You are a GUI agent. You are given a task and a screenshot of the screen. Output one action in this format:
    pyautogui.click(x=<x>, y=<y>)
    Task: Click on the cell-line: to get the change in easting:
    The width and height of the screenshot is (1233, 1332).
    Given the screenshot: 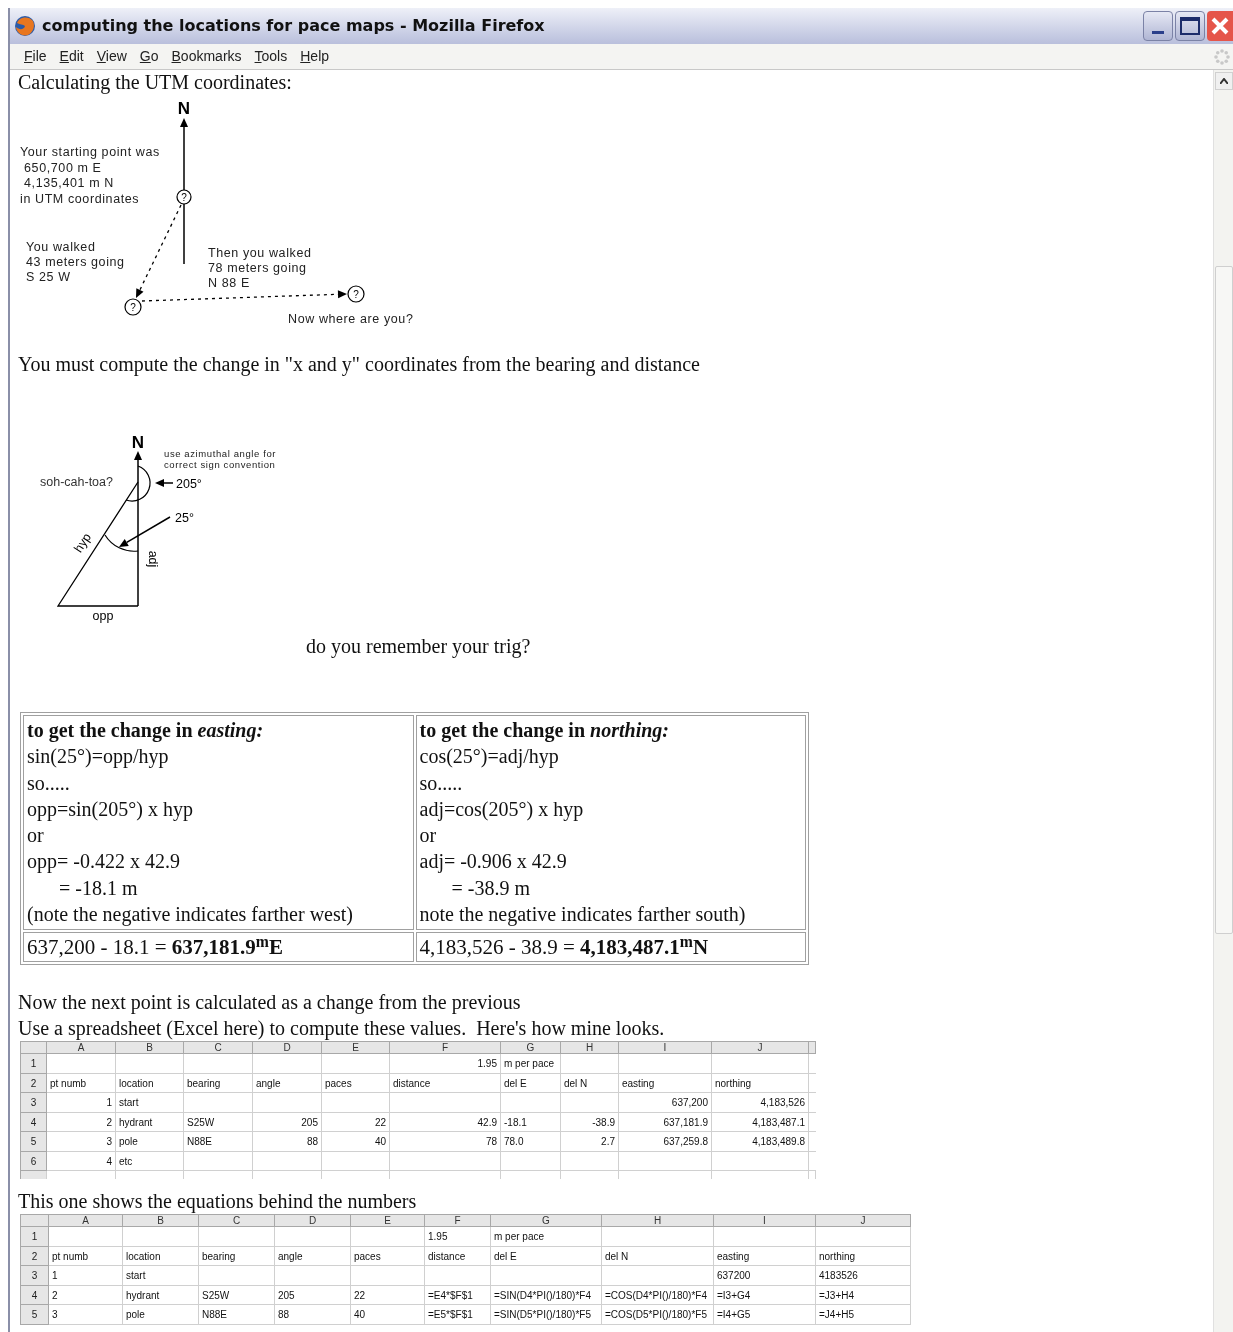 What is the action you would take?
    pyautogui.click(x=146, y=731)
    